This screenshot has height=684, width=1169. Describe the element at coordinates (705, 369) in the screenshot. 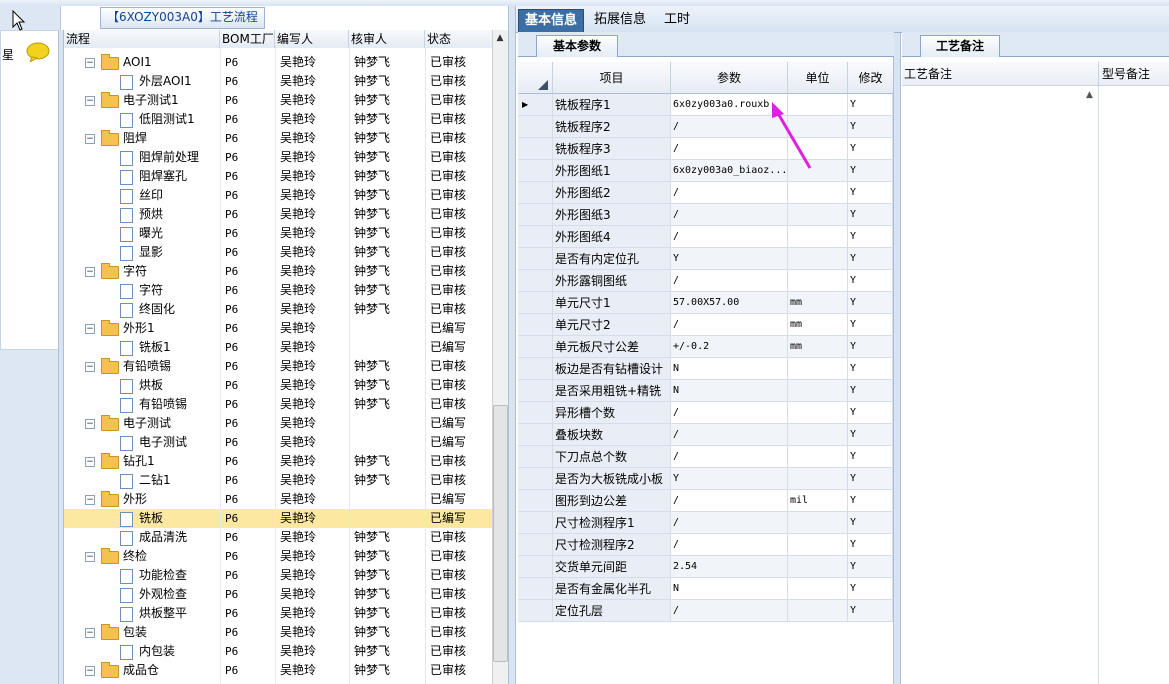

I see `param-row: 板边是否有钻槽设计 N Y` at that location.